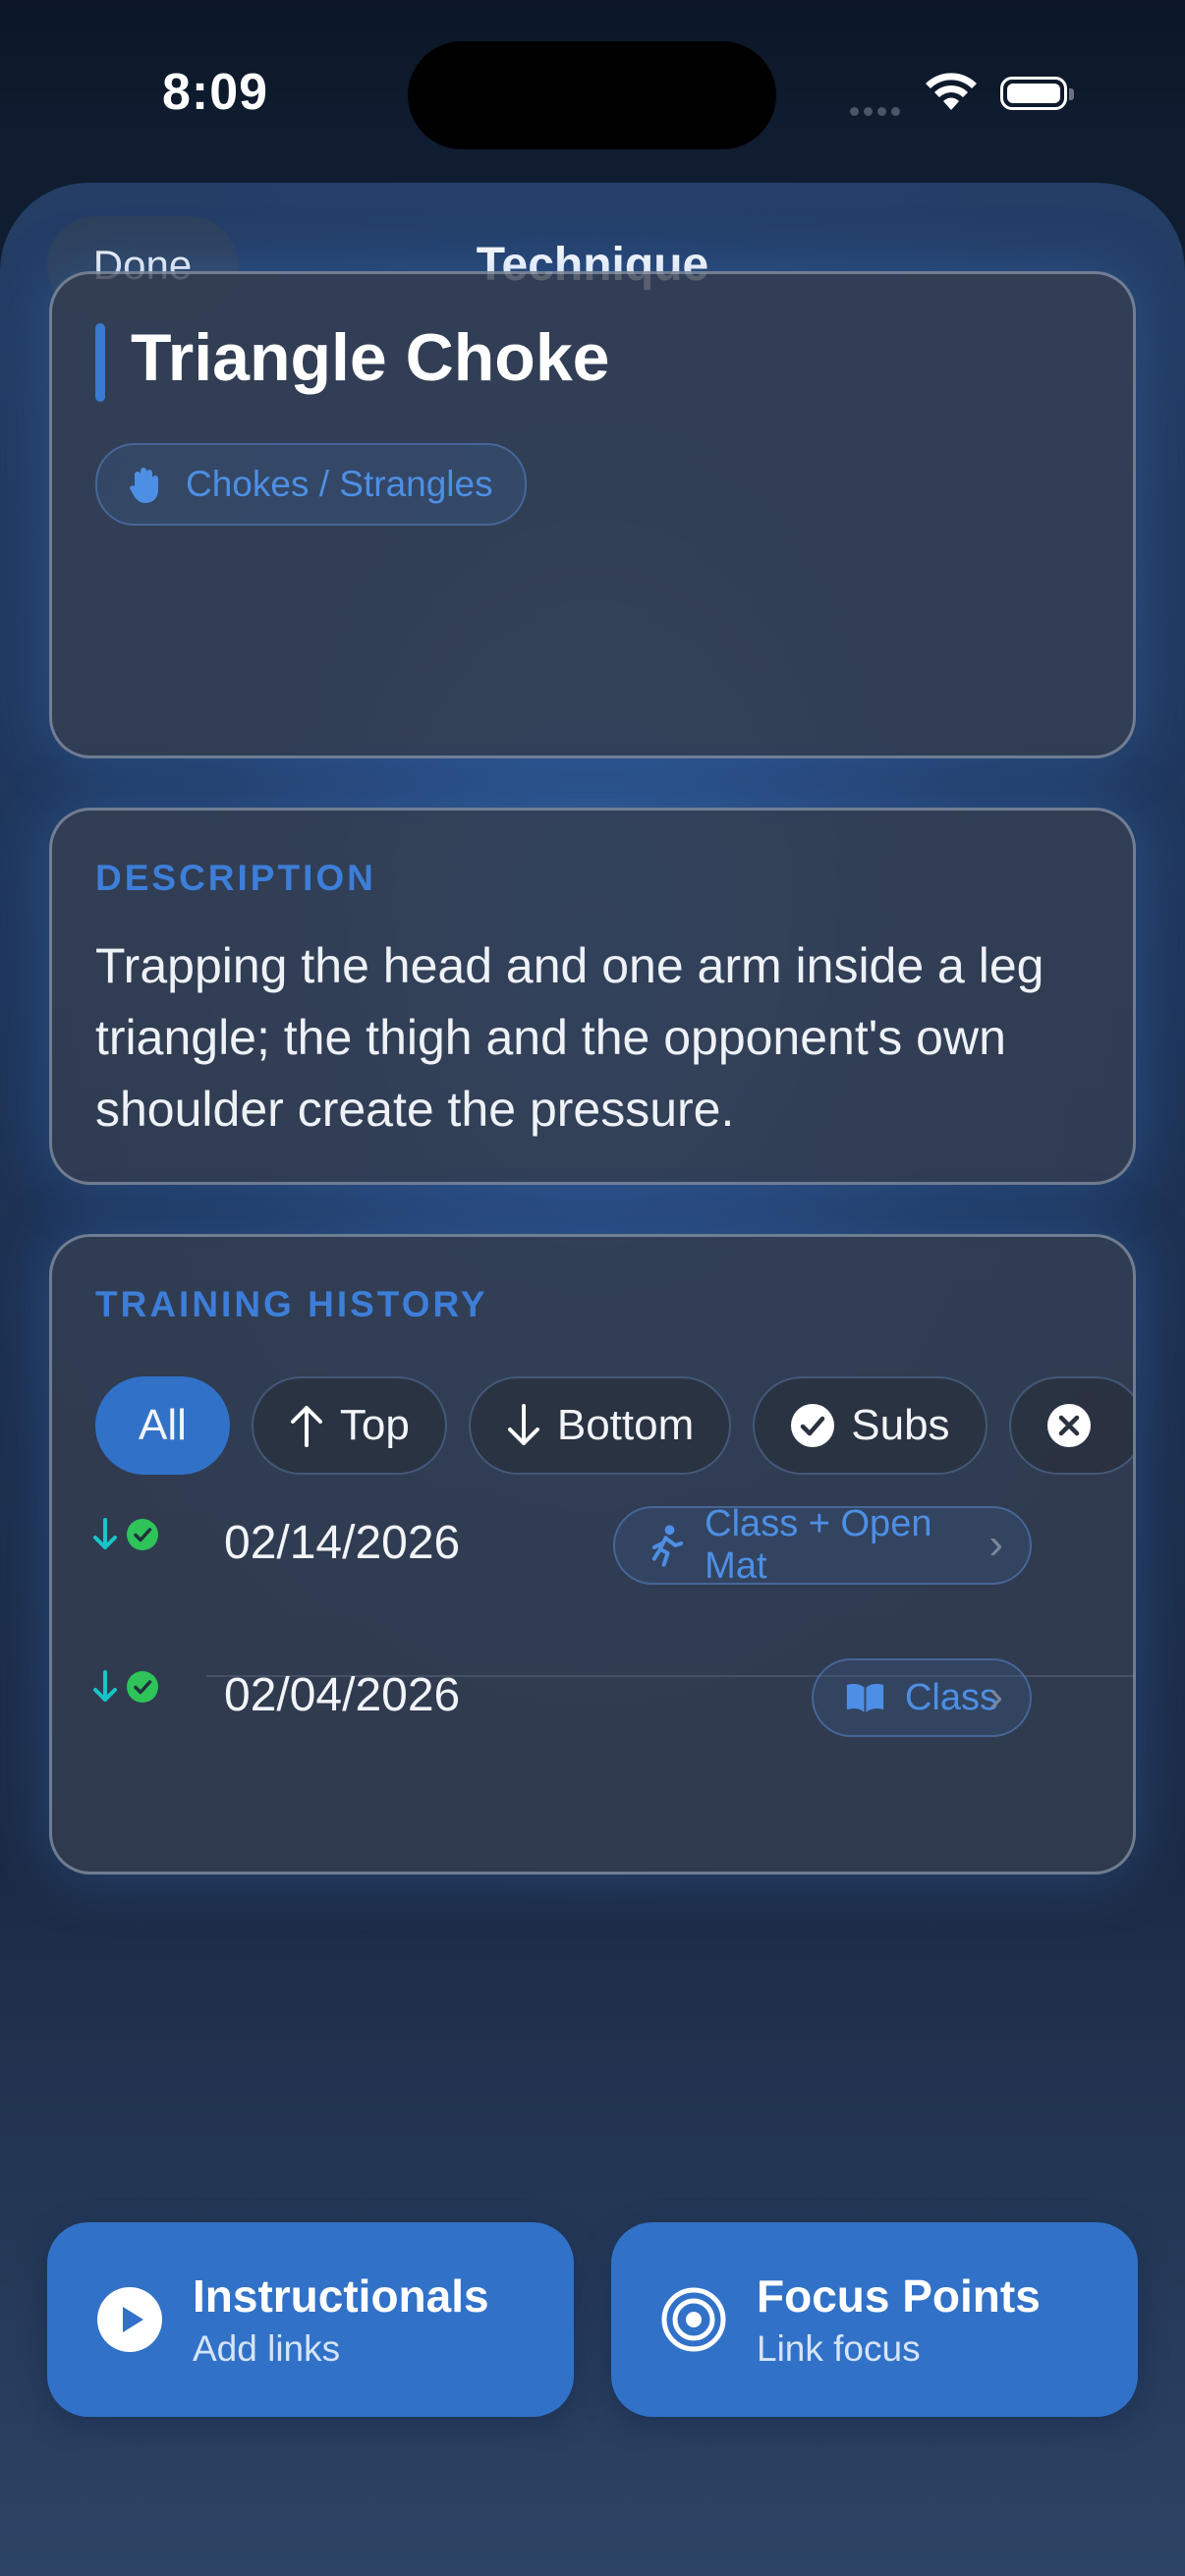 The width and height of the screenshot is (1185, 2576). Describe the element at coordinates (899, 2296) in the screenshot. I see `focus-points-title: Focus Points` at that location.